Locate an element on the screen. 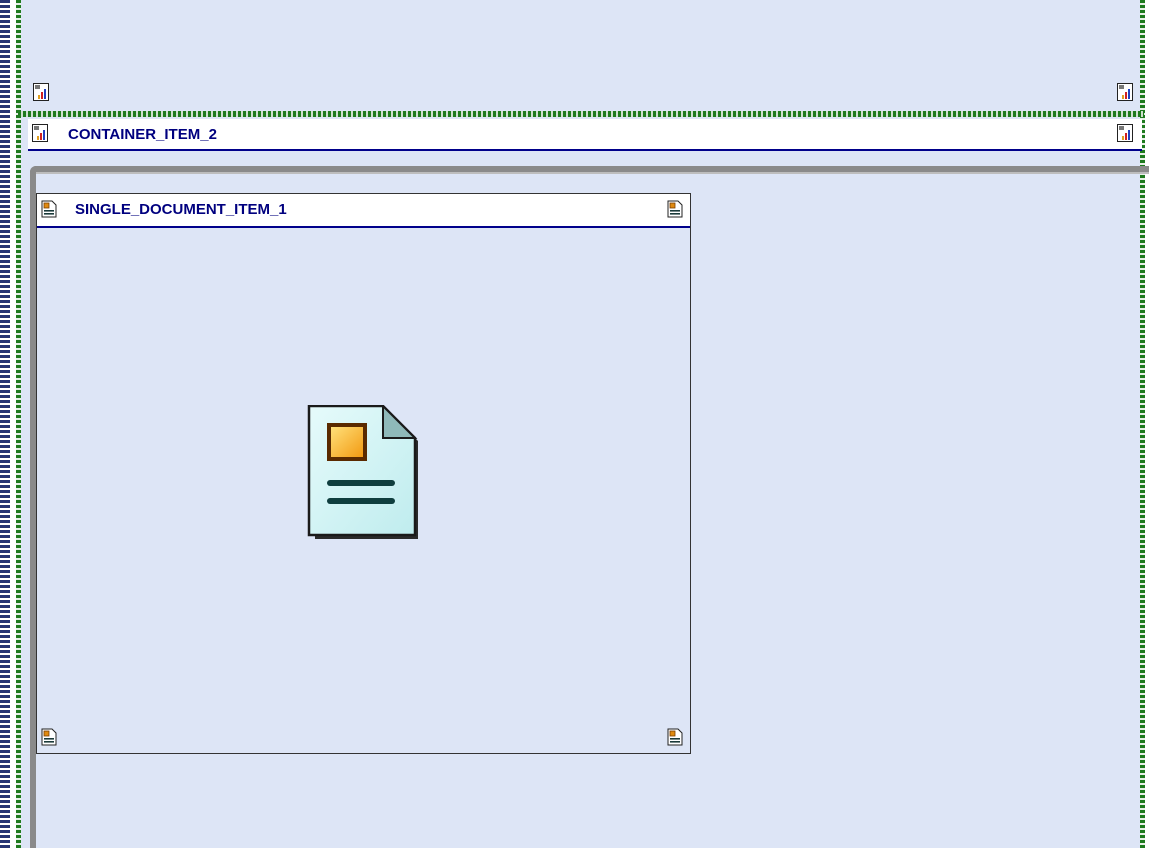 The image size is (1149, 848). container-dashed-border-left is located at coordinates (18, 424).